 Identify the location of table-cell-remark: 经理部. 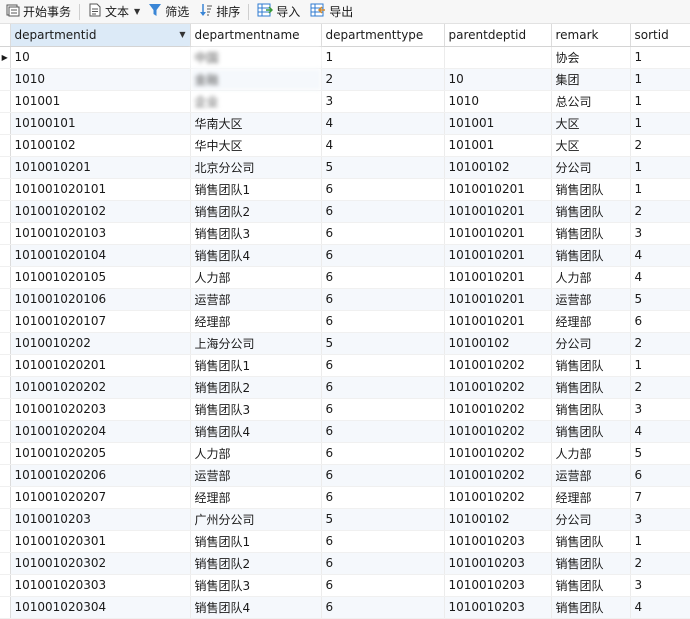
(591, 321).